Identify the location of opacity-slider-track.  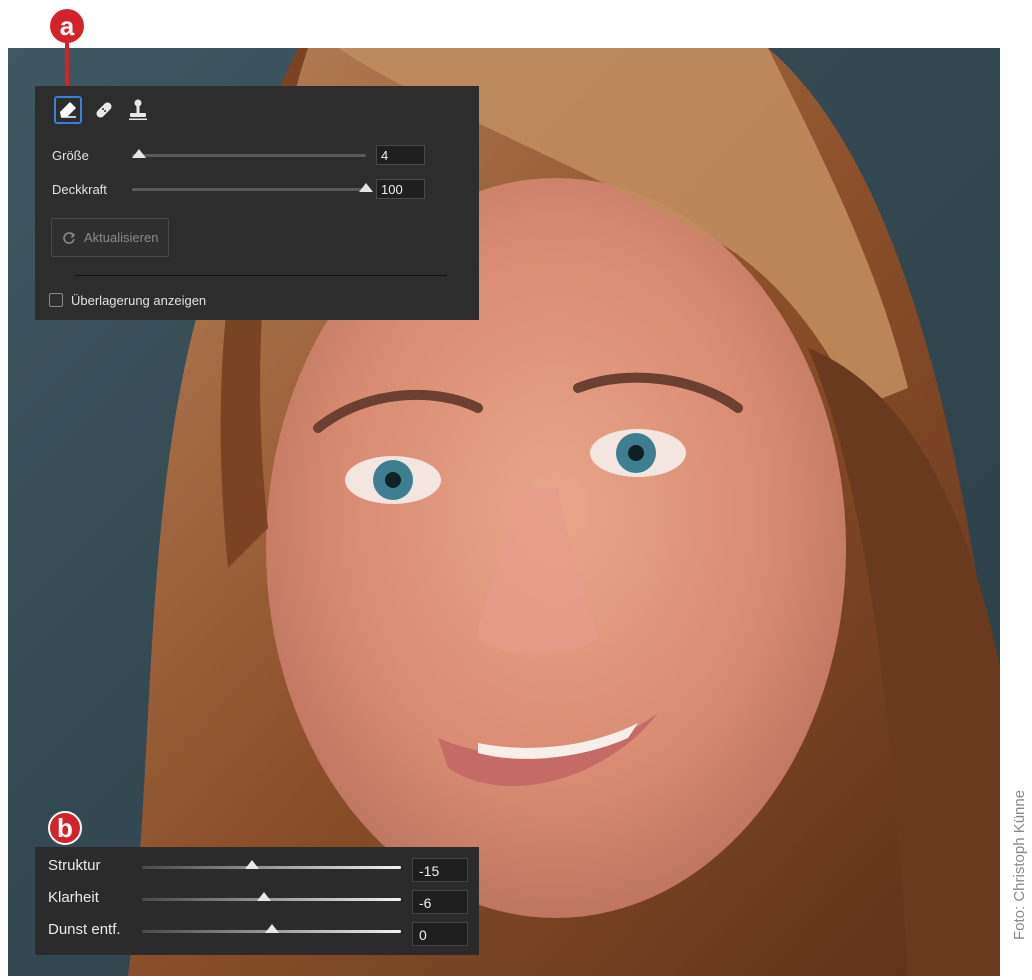
(249, 189).